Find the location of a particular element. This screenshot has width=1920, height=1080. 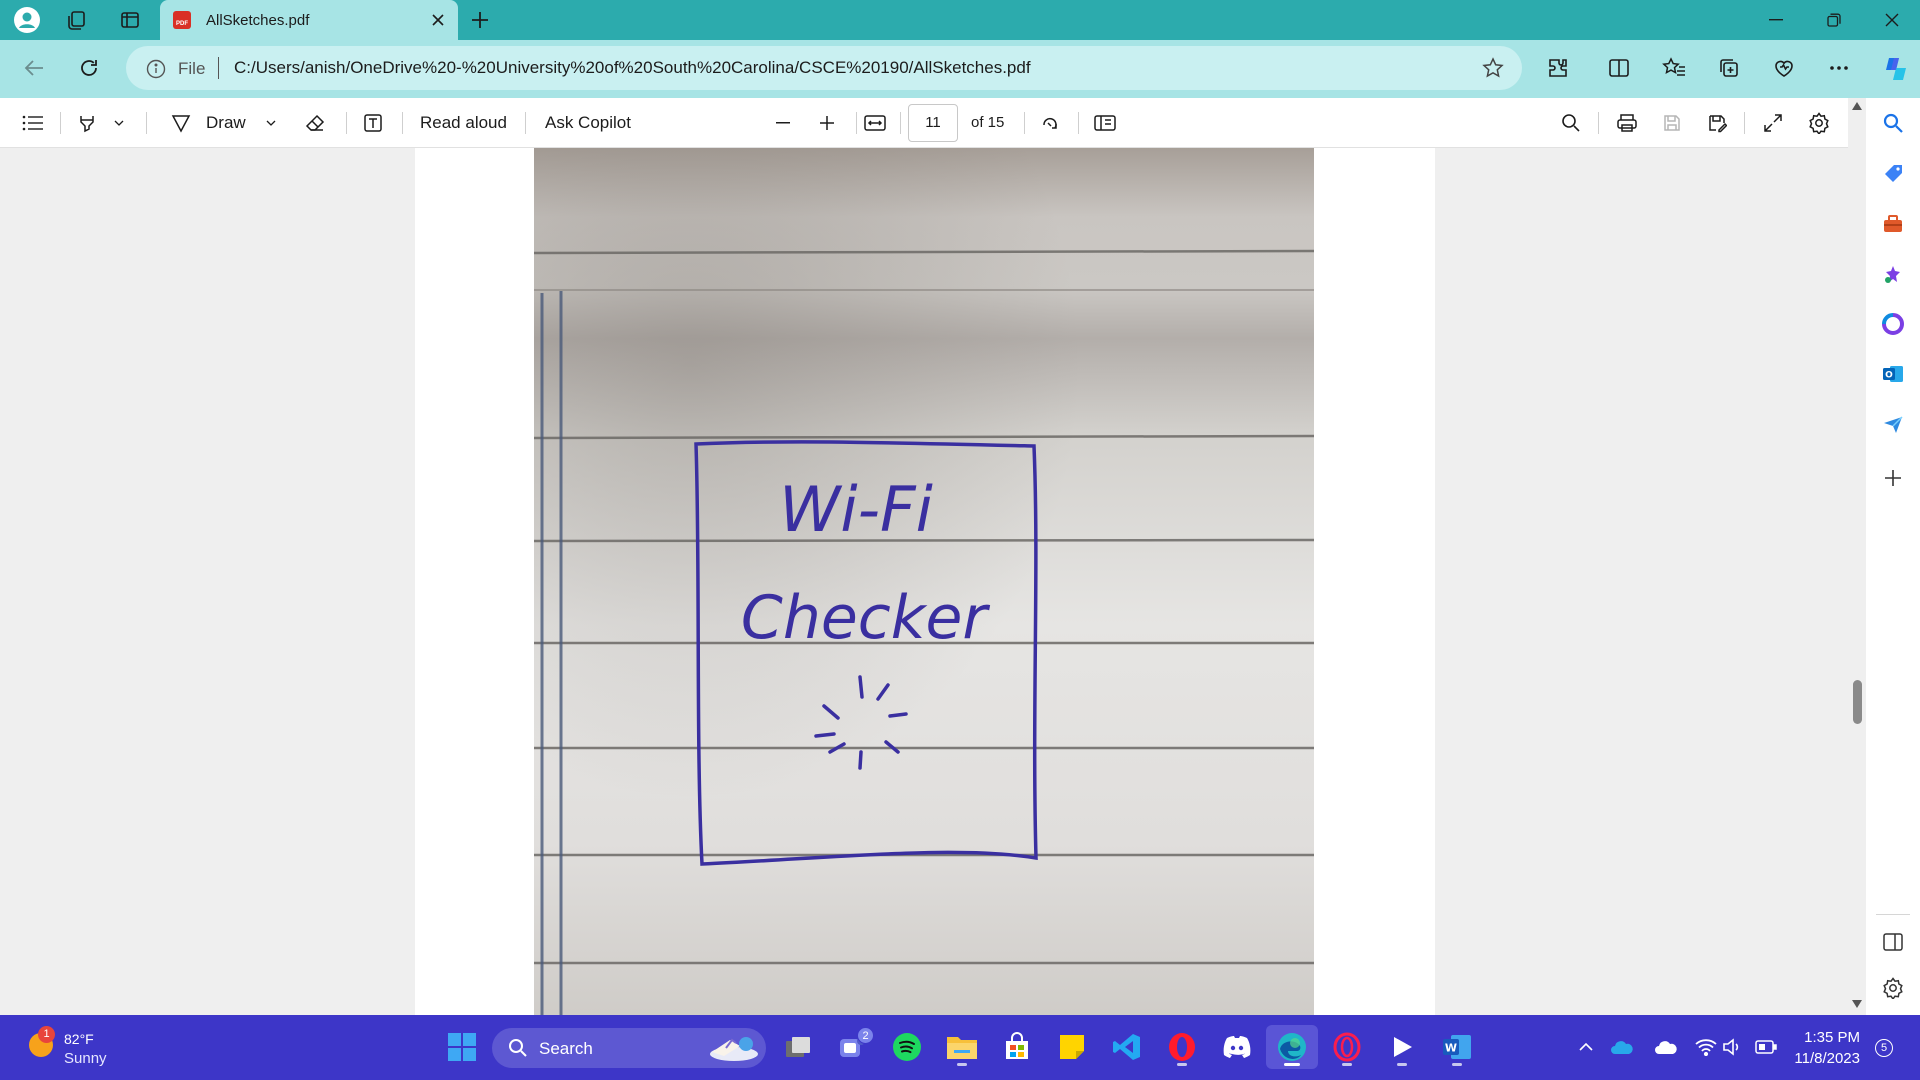

sidebar-games-icon is located at coordinates (1893, 274).